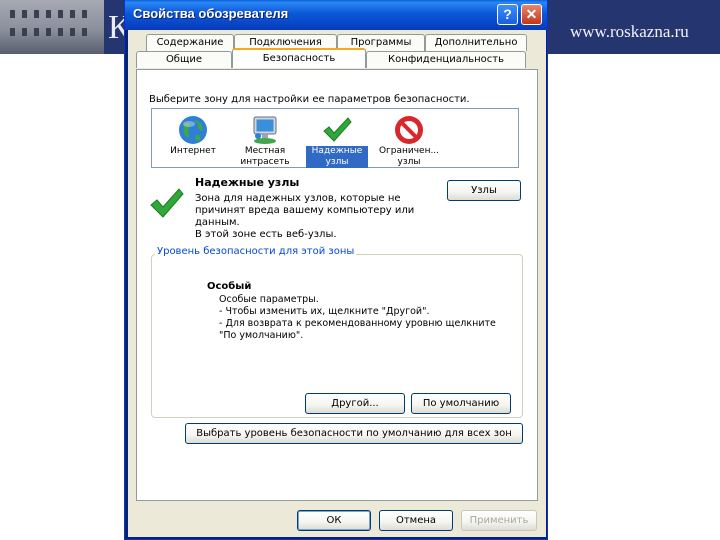  Describe the element at coordinates (229, 286) in the screenshot. I see `security-level-title: Особый` at that location.